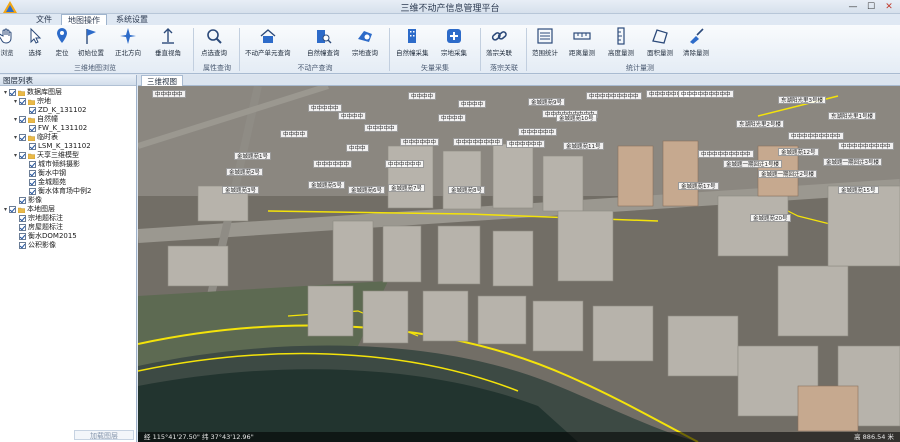 The image size is (900, 442). Describe the element at coordinates (499, 44) in the screenshot. I see `parcel-link-button: 落宗关联` at that location.